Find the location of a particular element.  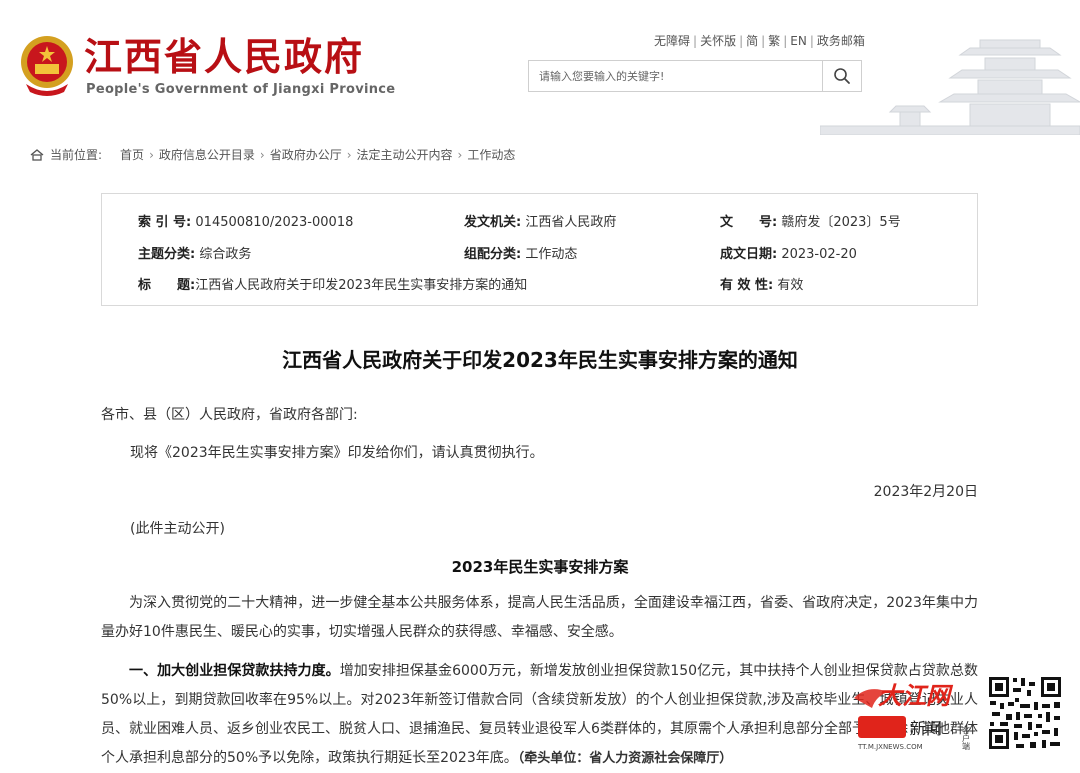

document-title: 江西省人民政府关于印发2023年民生实事安排方案的通知 is located at coordinates (540, 360).